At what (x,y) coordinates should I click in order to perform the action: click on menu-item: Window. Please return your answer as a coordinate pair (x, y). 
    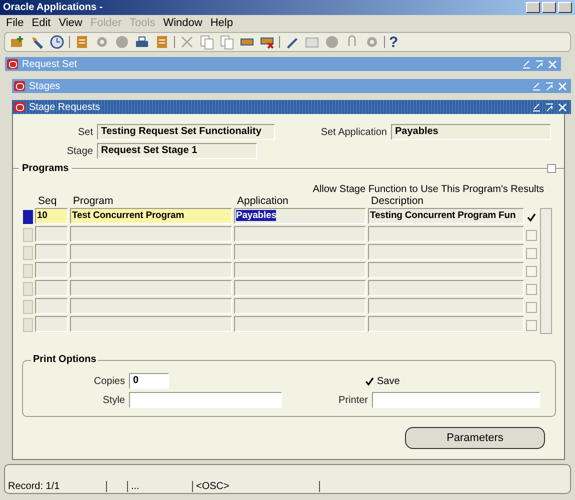
    Looking at the image, I should click on (182, 23).